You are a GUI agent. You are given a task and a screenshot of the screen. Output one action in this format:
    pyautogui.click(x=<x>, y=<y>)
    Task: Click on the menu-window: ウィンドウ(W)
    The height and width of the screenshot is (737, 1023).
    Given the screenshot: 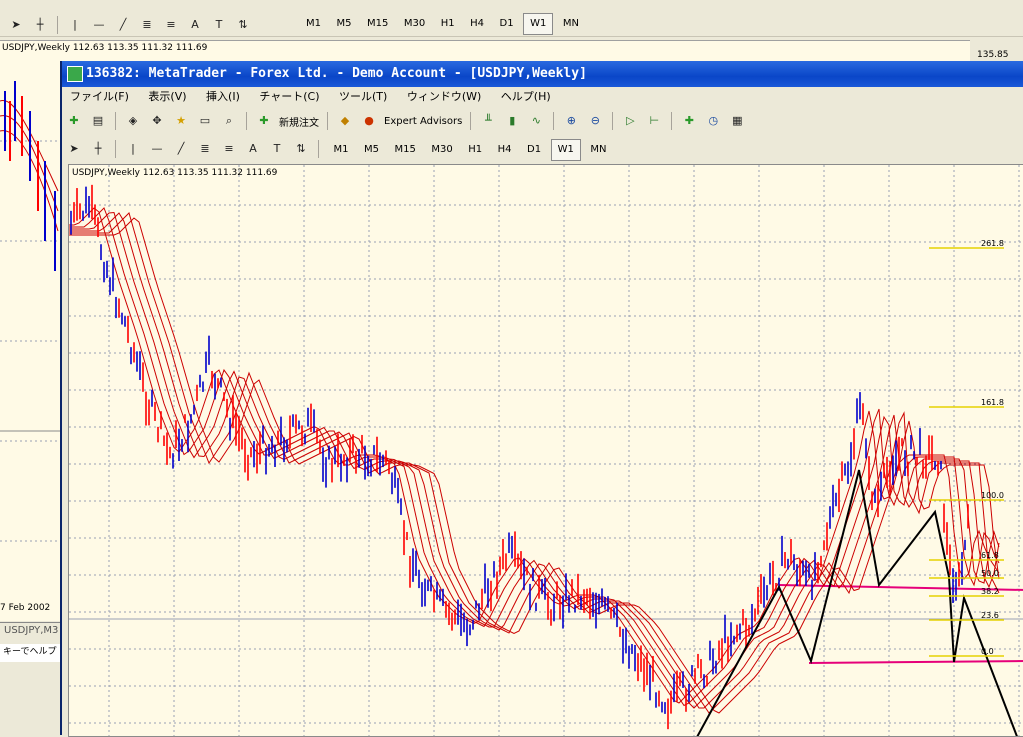 What is the action you would take?
    pyautogui.click(x=444, y=97)
    